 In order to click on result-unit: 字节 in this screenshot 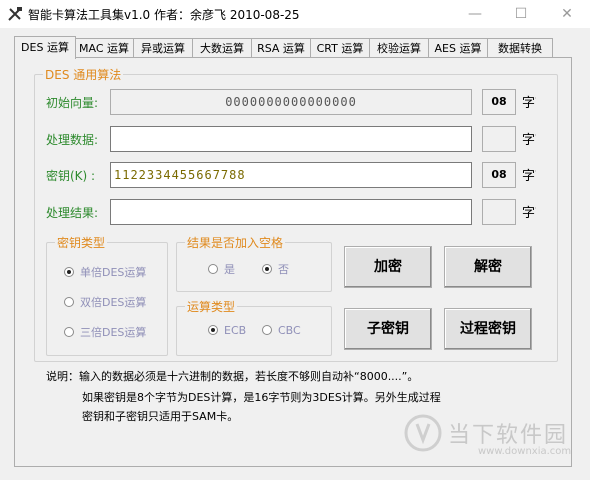, I will do `click(529, 213)`.